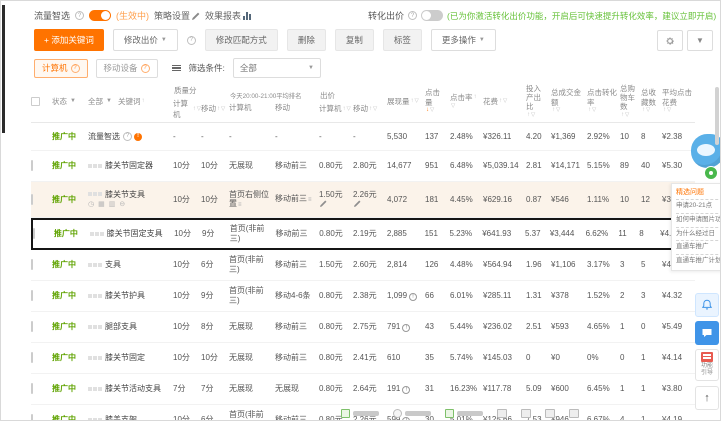 Image resolution: width=721 pixels, height=421 pixels. Describe the element at coordinates (215, 109) in the screenshot. I see `col-qs-mobile-header: 移动 ↑ ▽` at that location.